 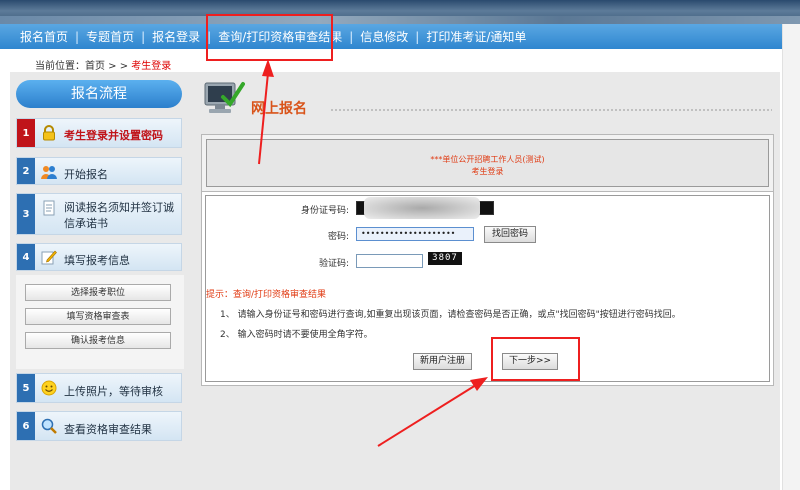 What do you see at coordinates (791, 257) in the screenshot?
I see `vertical-scrollbar` at bounding box center [791, 257].